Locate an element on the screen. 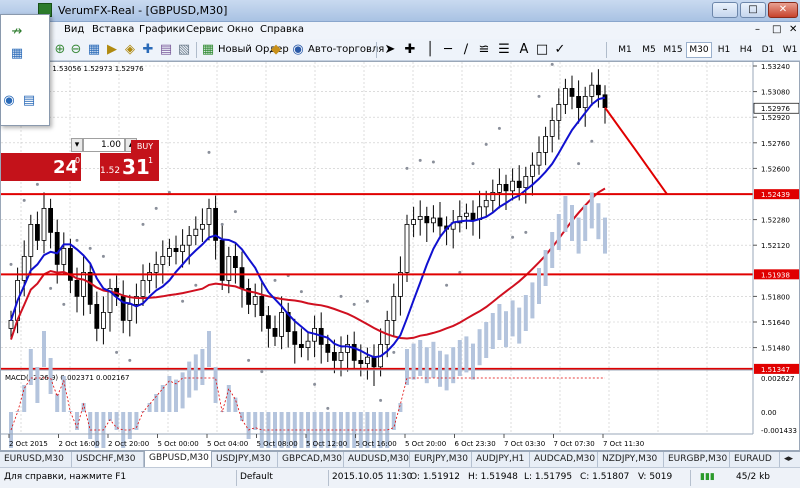  doc-close-button: ✕ is located at coordinates (793, 29).